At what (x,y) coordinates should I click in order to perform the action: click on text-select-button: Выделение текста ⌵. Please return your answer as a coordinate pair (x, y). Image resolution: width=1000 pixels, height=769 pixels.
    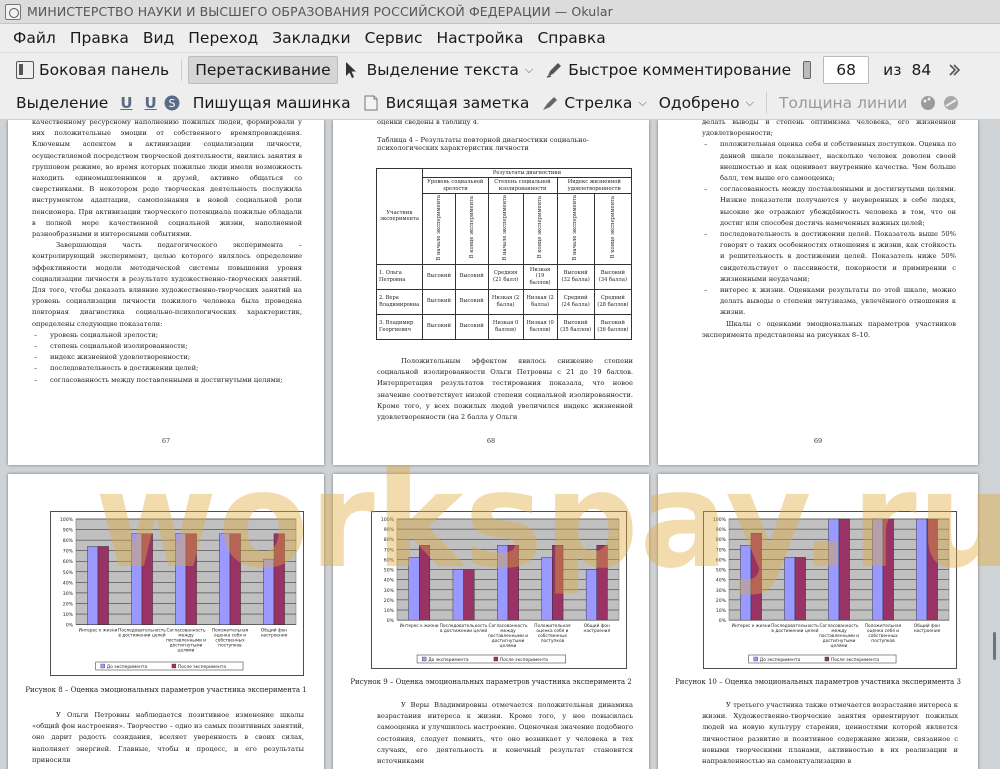
    Looking at the image, I should click on (439, 70).